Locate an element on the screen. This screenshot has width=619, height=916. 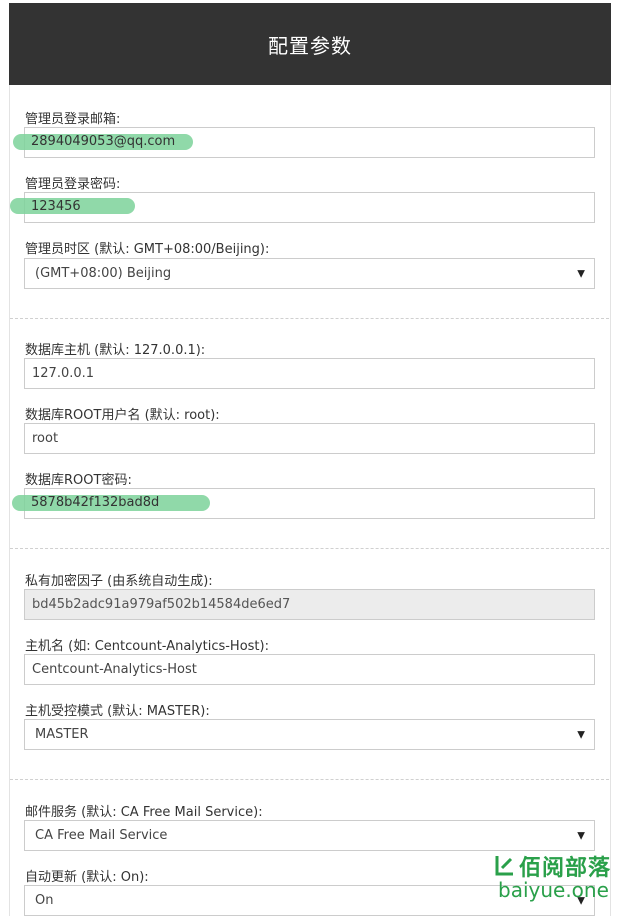
autoupdate-label: 自动更新 (默认: On): is located at coordinates (87, 877).